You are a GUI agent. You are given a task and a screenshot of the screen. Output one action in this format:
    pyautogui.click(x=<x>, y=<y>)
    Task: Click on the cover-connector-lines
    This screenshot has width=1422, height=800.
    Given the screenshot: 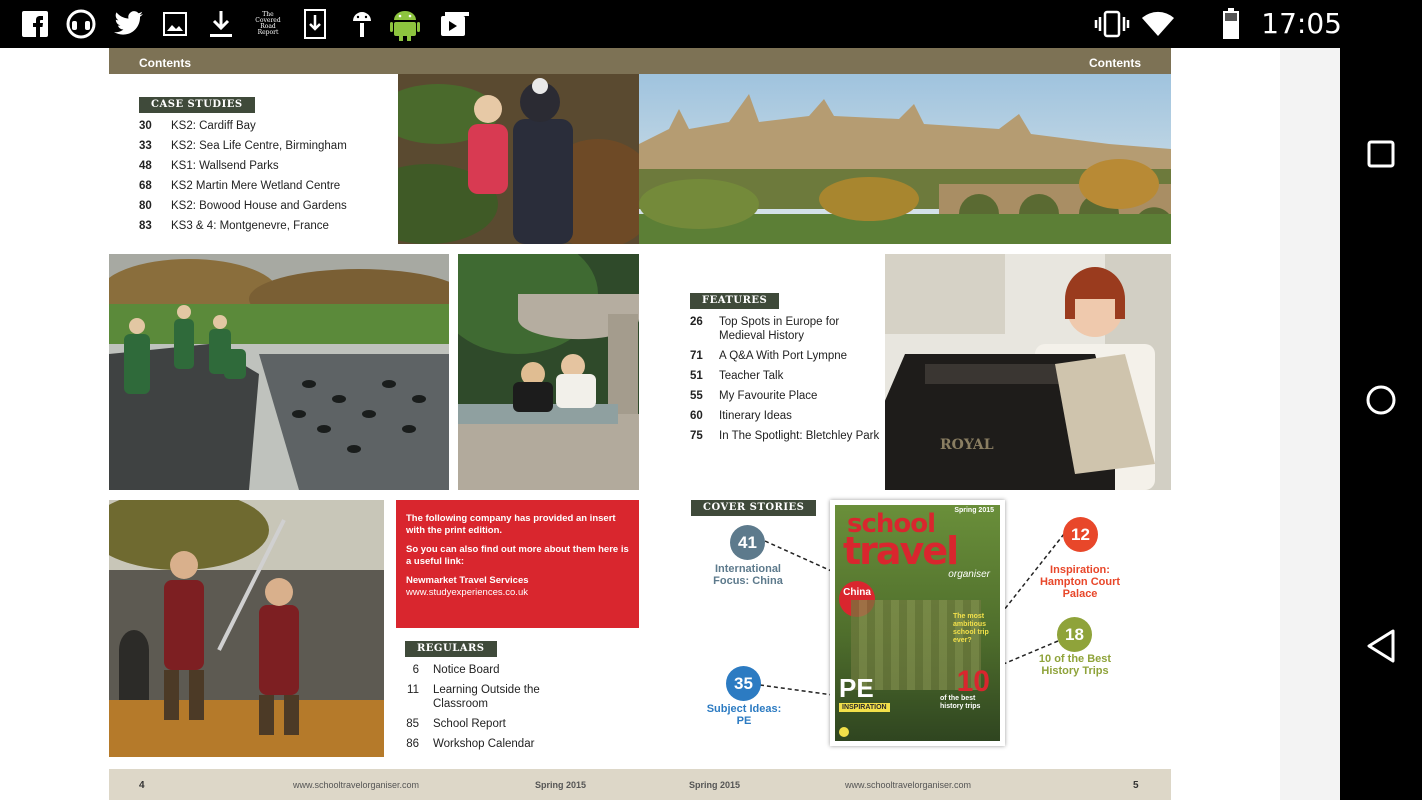 What is the action you would take?
    pyautogui.click(x=912, y=617)
    